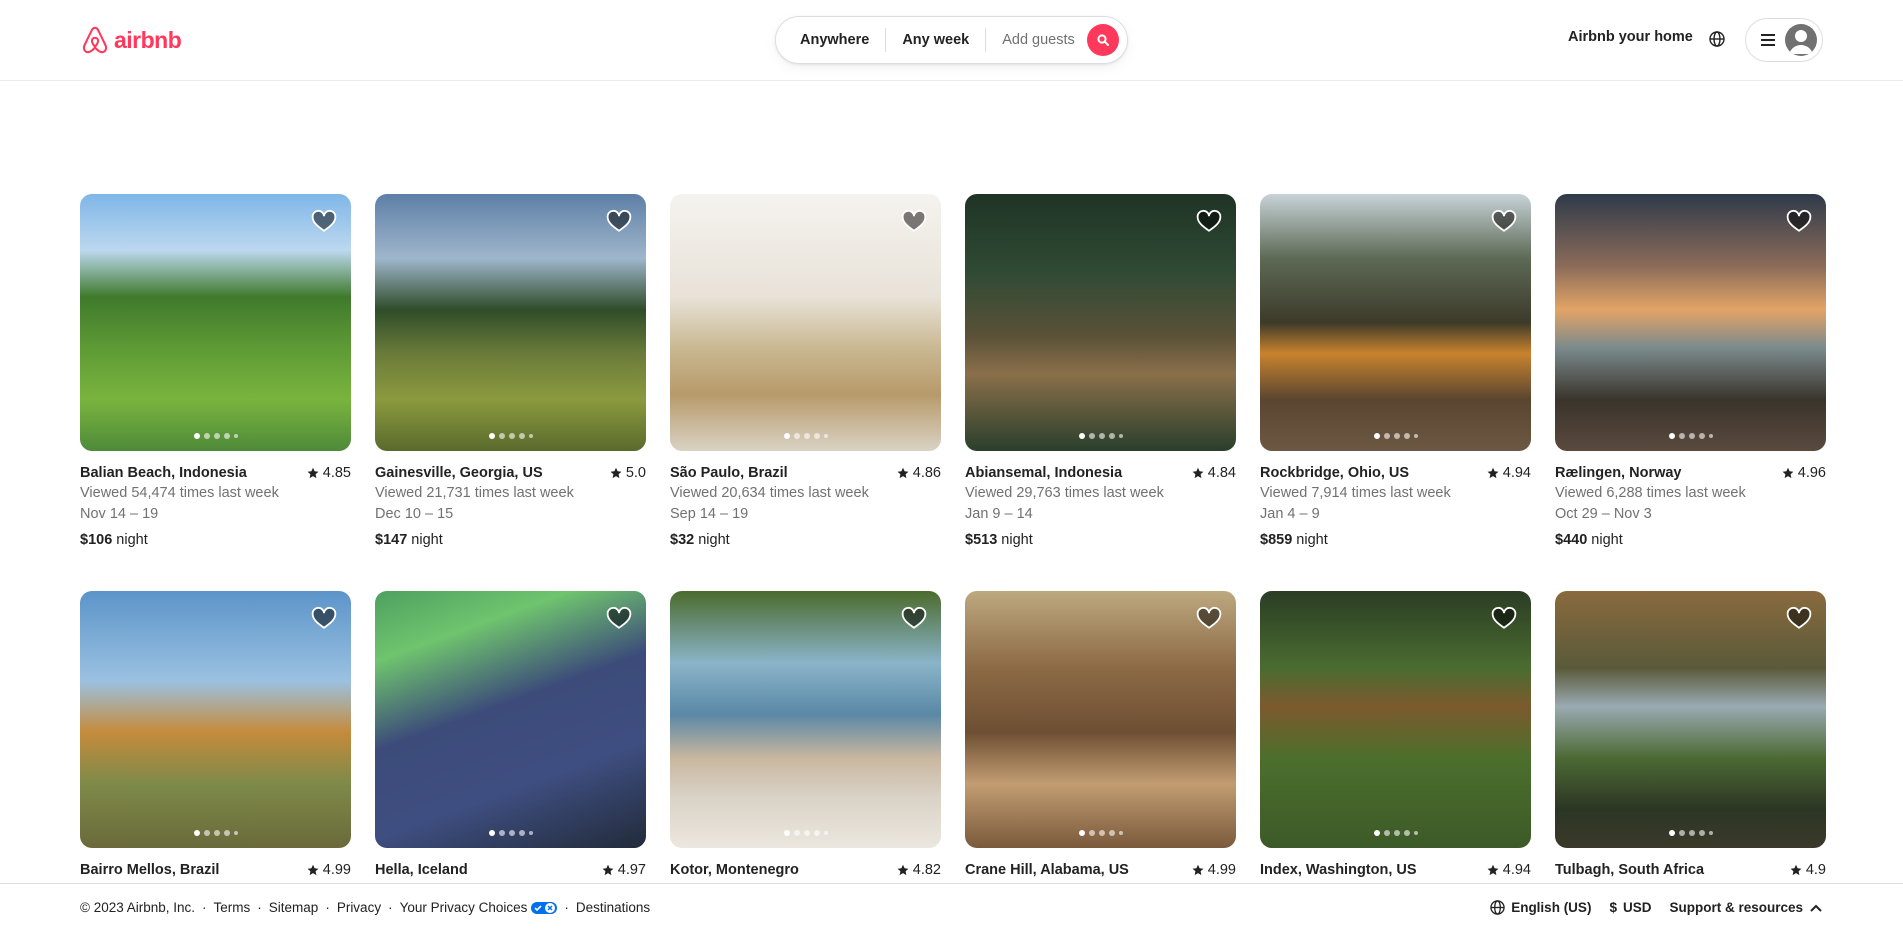  Describe the element at coordinates (1746, 907) in the screenshot. I see `support-resources-button: Support & resources` at that location.